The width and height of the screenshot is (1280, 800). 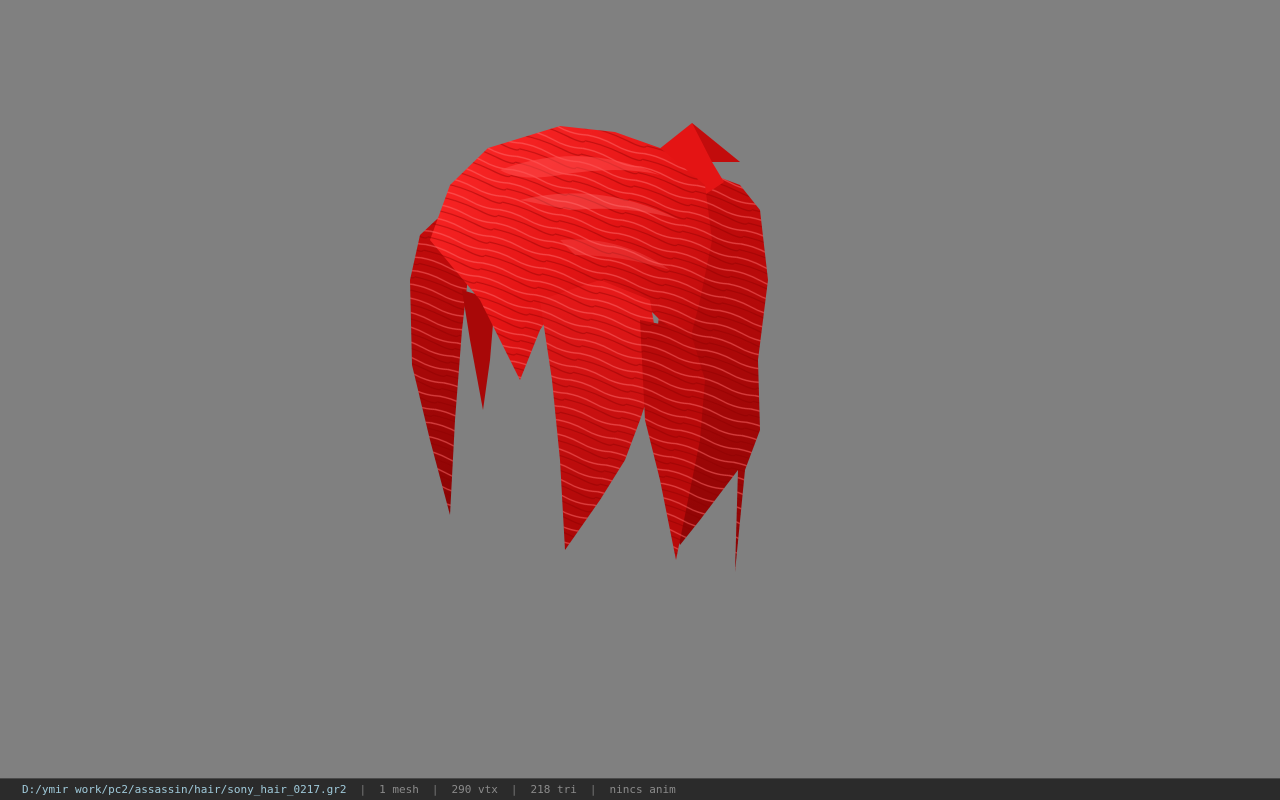 I want to click on animation-status-label: nincs anim, so click(x=642, y=789).